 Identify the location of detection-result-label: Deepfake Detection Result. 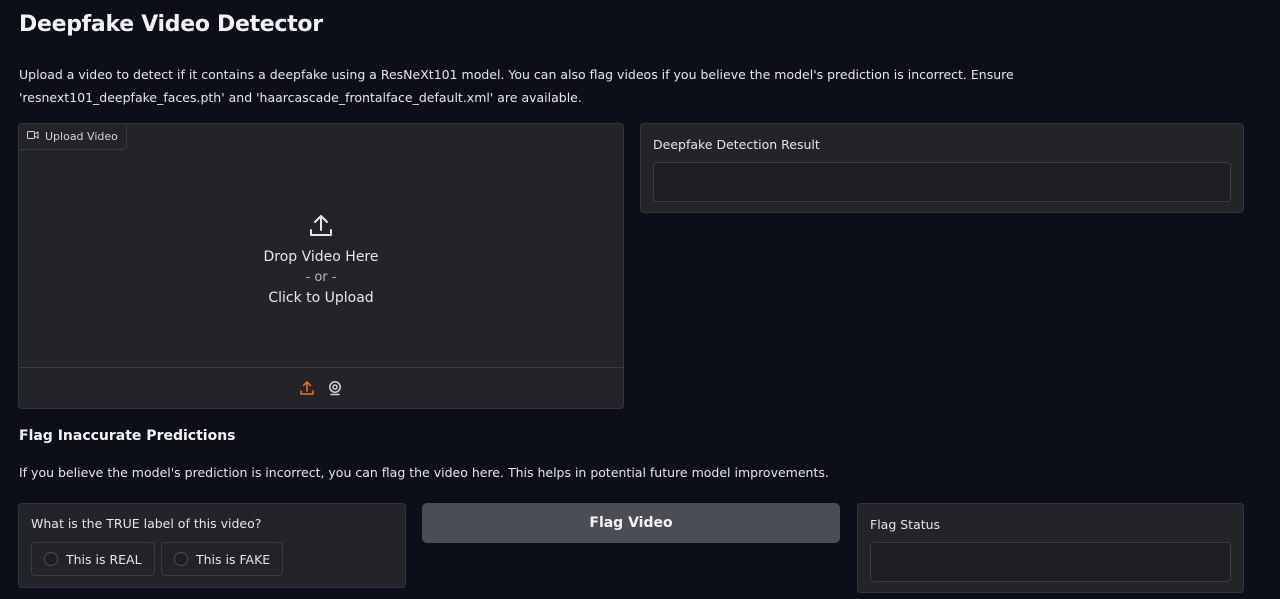
(736, 144).